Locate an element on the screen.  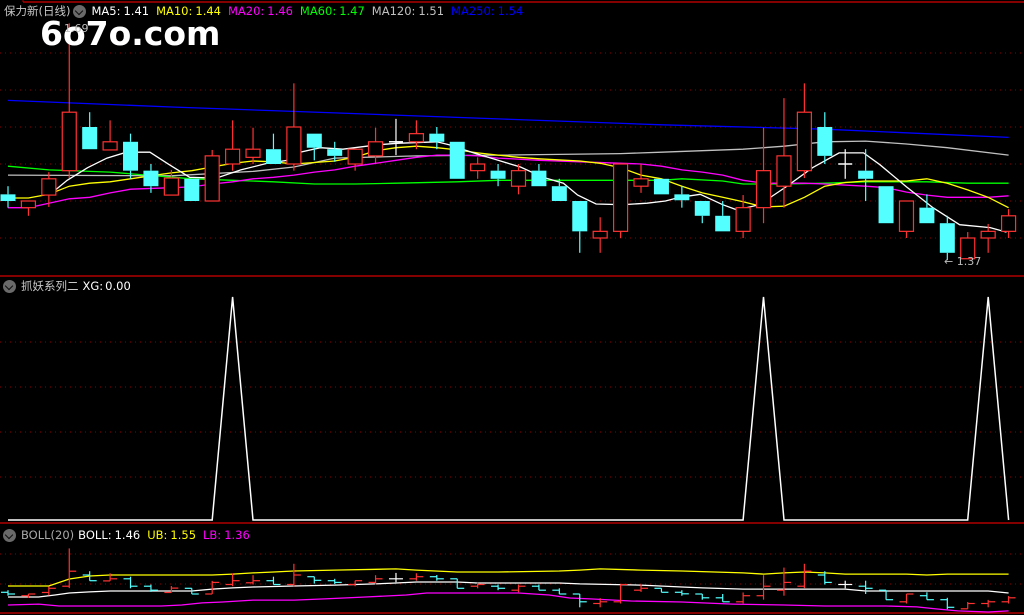
high-price-label: 1.69 is located at coordinates (76, 28).